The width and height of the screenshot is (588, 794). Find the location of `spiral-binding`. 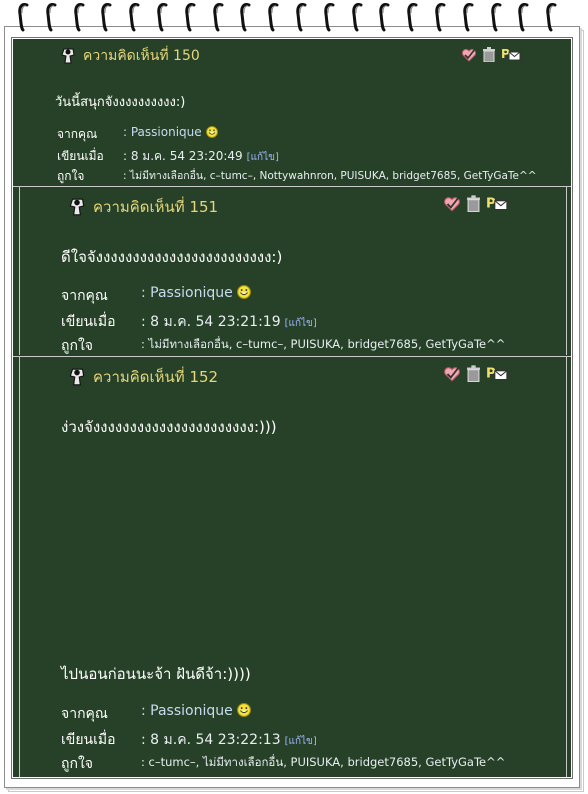

spiral-binding is located at coordinates (298, 18).